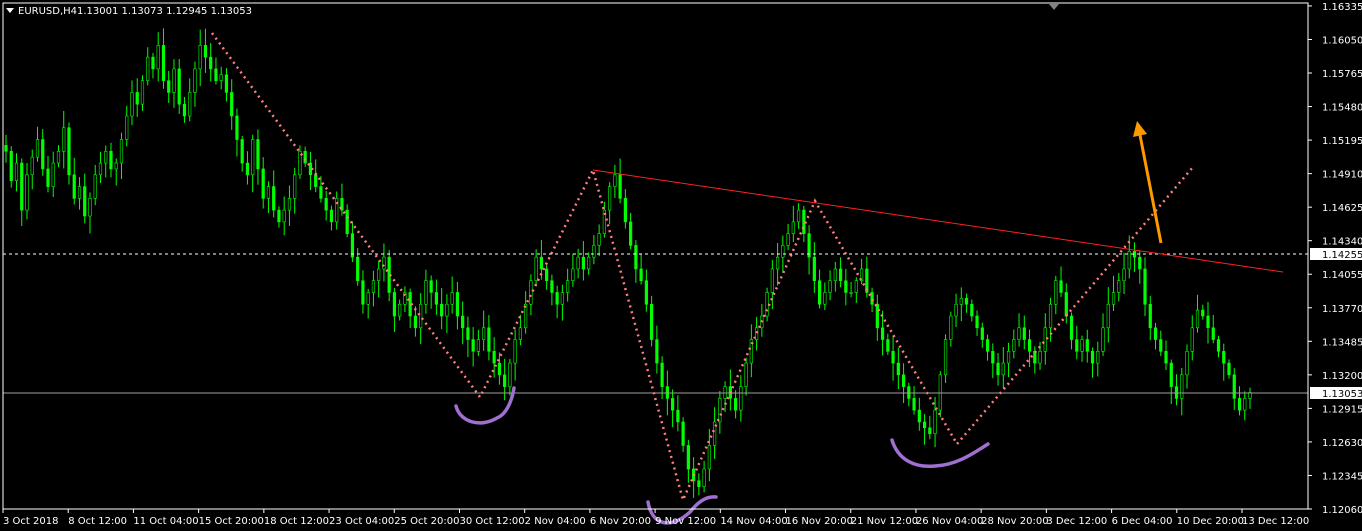 This screenshot has height=531, width=1362. I want to click on y-tick-label: 1.12345, so click(1342, 476).